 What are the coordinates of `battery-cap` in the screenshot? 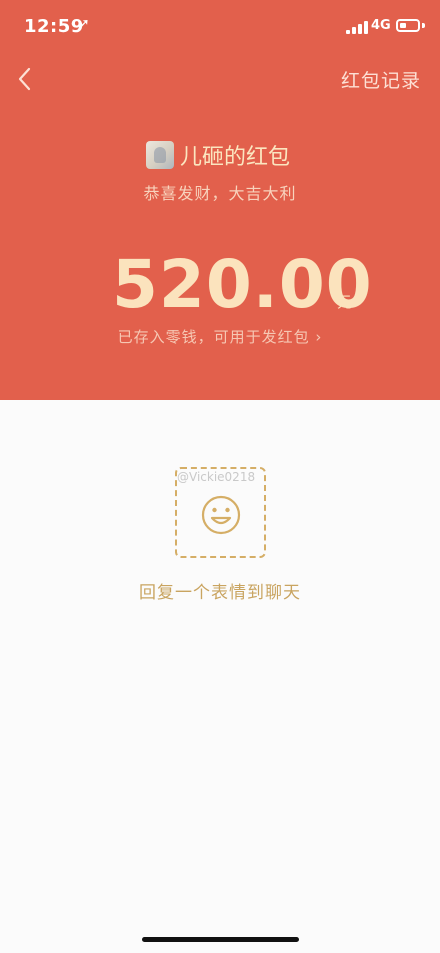 It's located at (423, 25).